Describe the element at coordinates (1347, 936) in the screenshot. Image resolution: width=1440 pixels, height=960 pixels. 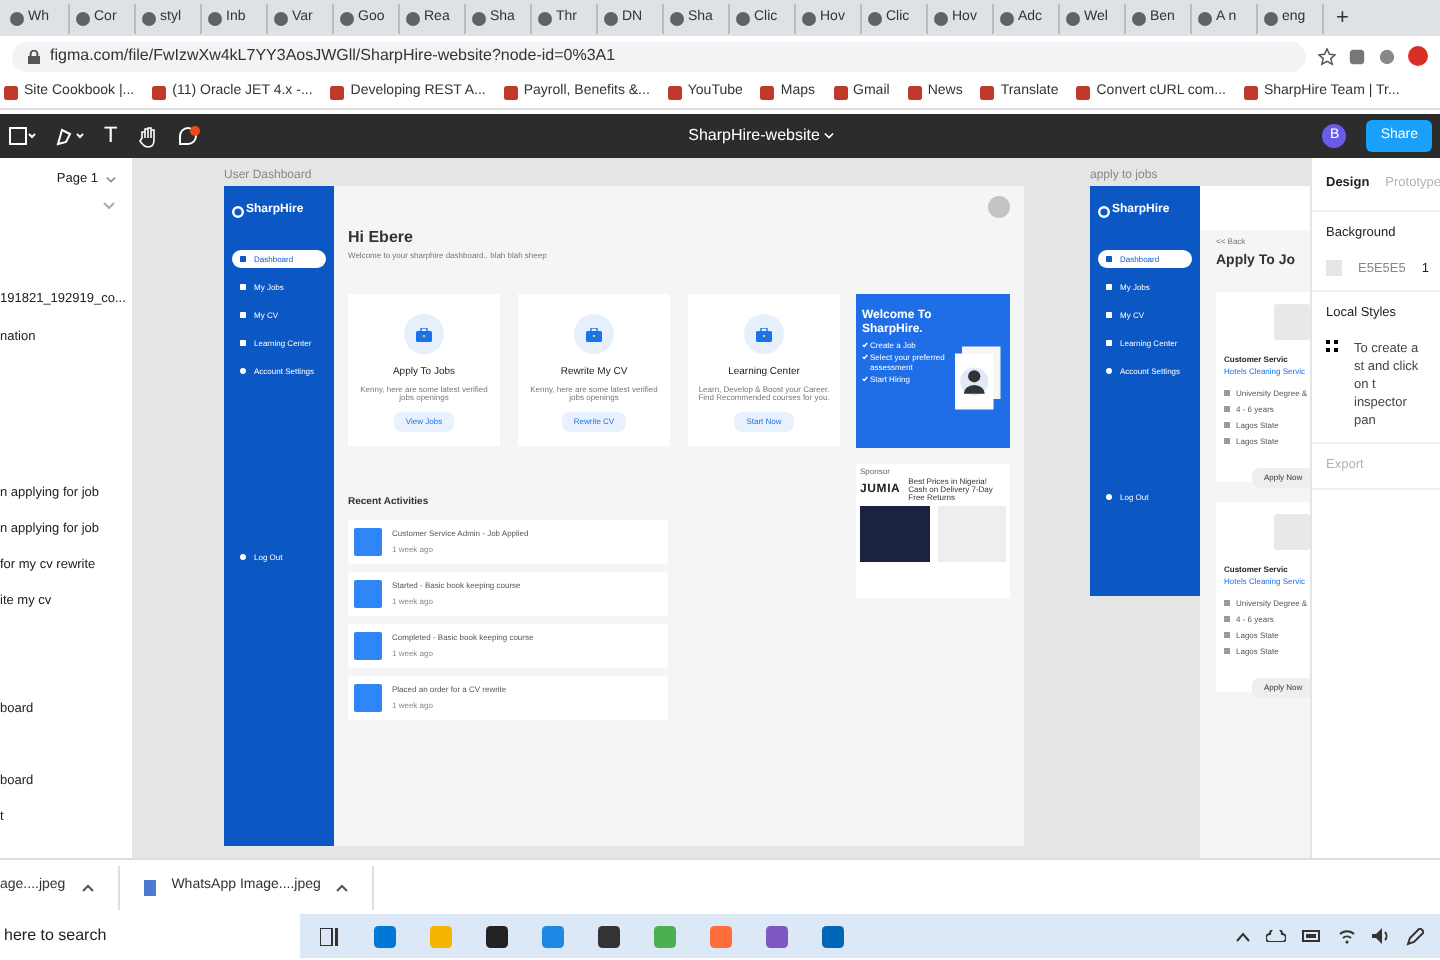
I see `wifi-icon` at that location.